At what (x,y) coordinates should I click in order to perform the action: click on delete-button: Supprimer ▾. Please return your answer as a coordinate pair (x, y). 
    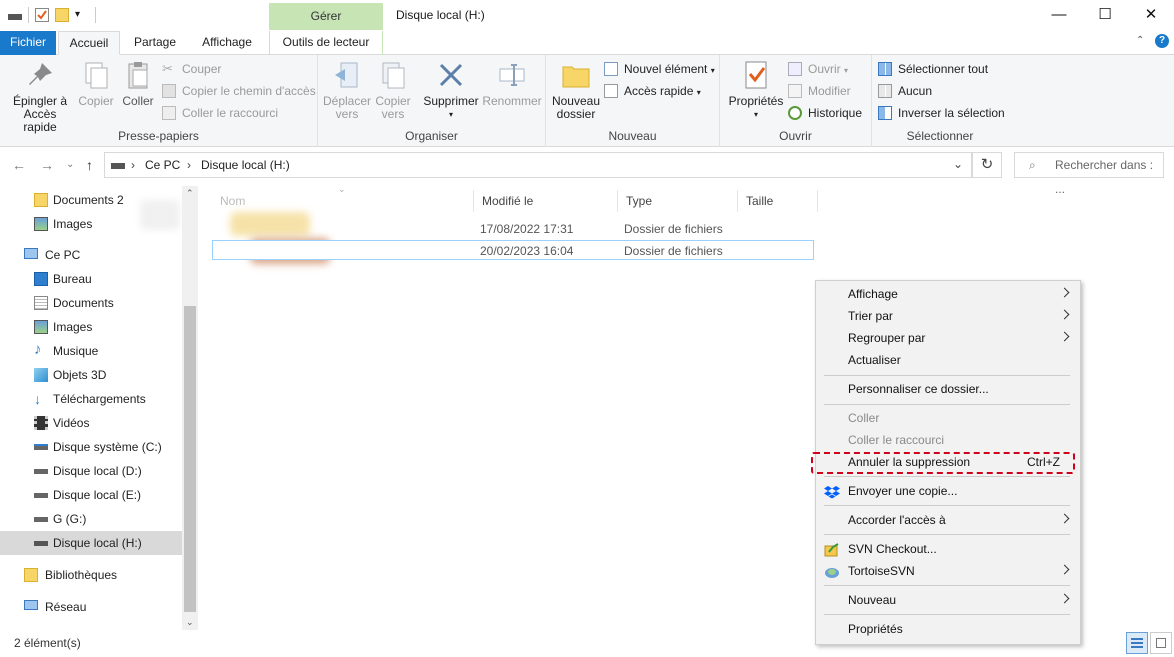
    Looking at the image, I should click on (451, 90).